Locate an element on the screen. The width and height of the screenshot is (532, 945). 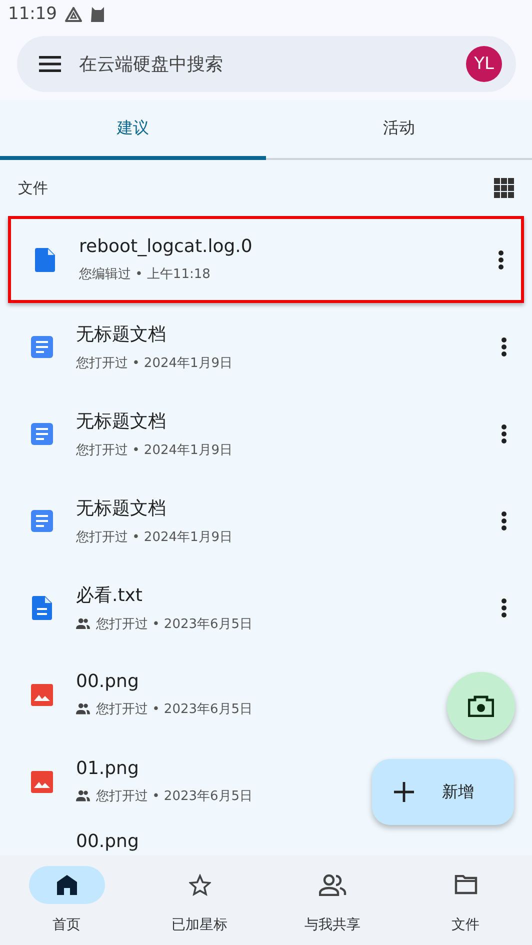
people-icon is located at coordinates (332, 885).